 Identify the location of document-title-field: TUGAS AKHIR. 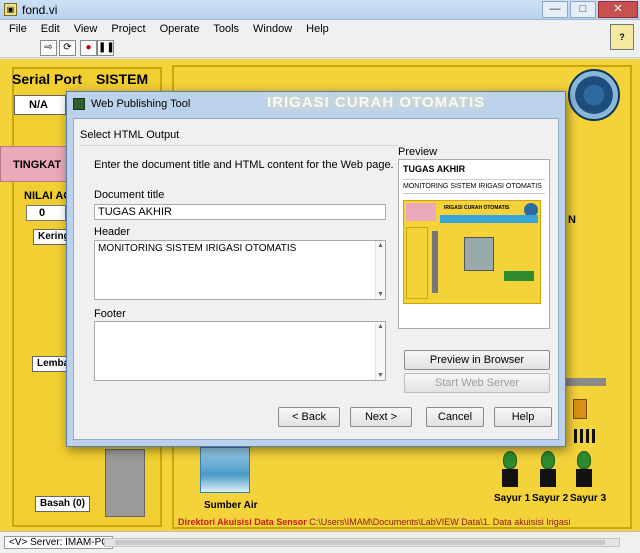
(240, 212).